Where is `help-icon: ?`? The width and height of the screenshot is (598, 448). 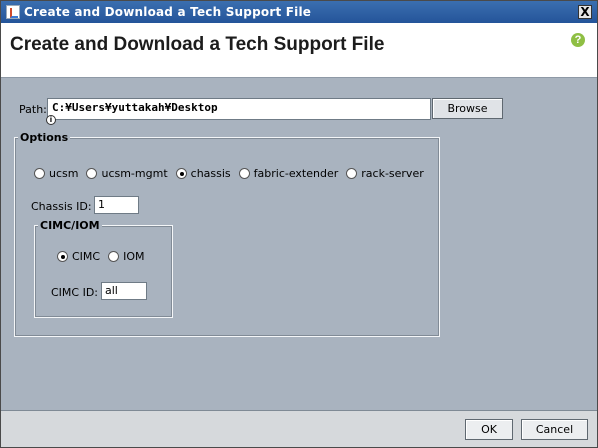 help-icon: ? is located at coordinates (578, 40).